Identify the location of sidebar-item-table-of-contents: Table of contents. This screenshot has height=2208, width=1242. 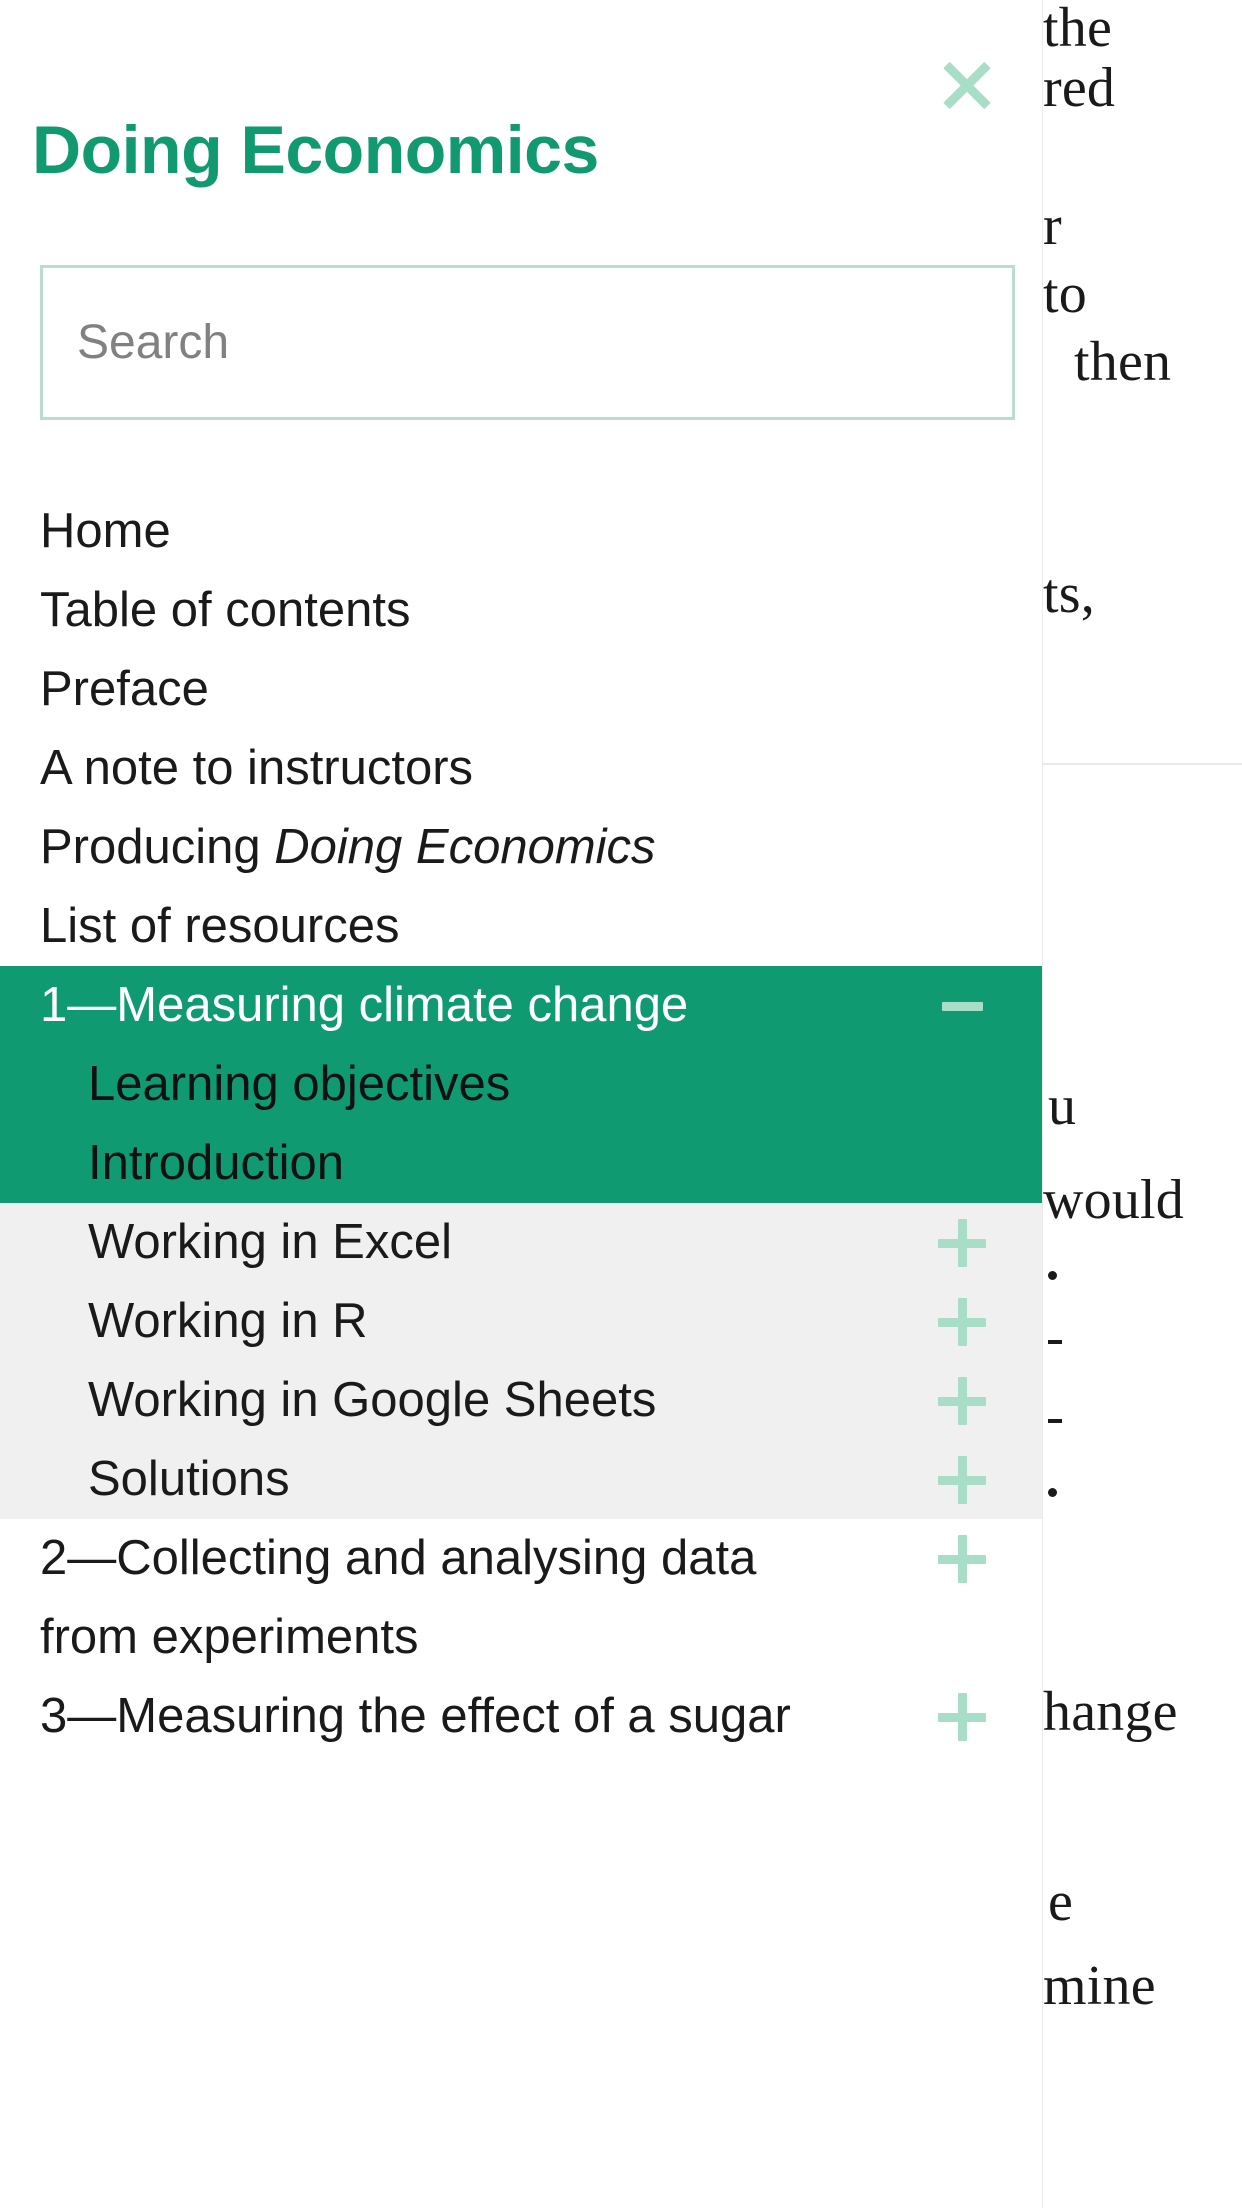
(521, 610).